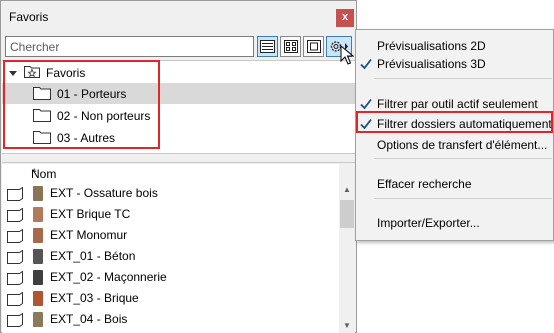 The height and width of the screenshot is (333, 554). Describe the element at coordinates (345, 18) in the screenshot. I see `close-button: x` at that location.